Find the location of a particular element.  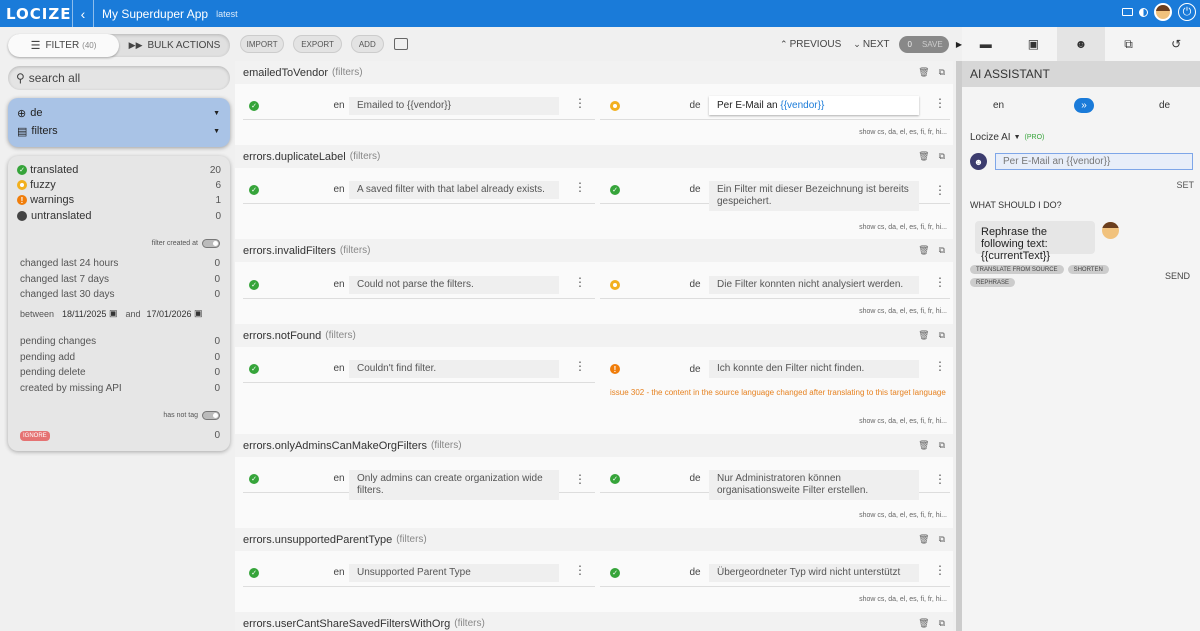

bulk-actions-tab: ▶▶ BULK ACTIONS is located at coordinates (174, 45).